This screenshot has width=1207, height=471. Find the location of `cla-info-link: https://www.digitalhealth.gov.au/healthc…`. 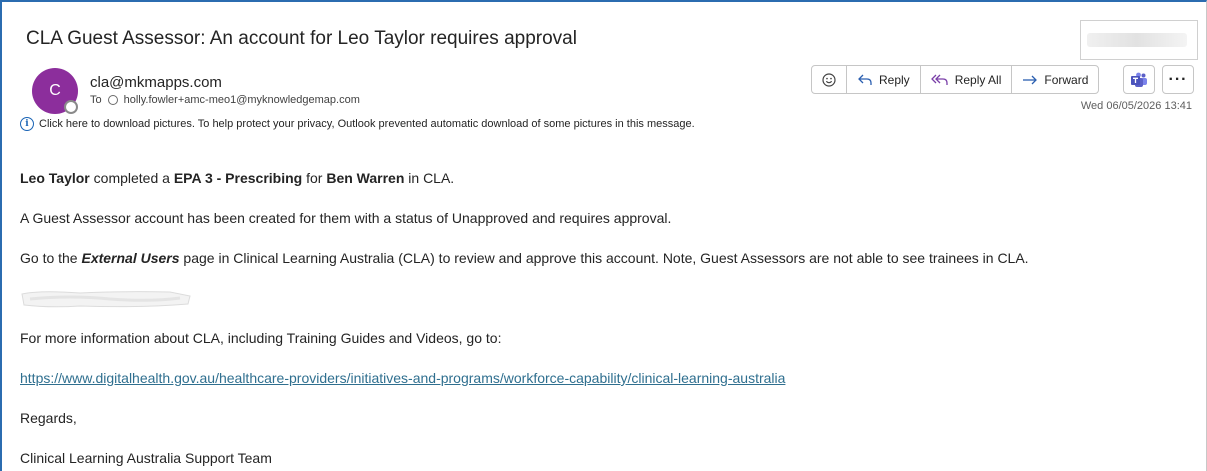

cla-info-link: https://www.digitalhealth.gov.au/healthc… is located at coordinates (402, 378).